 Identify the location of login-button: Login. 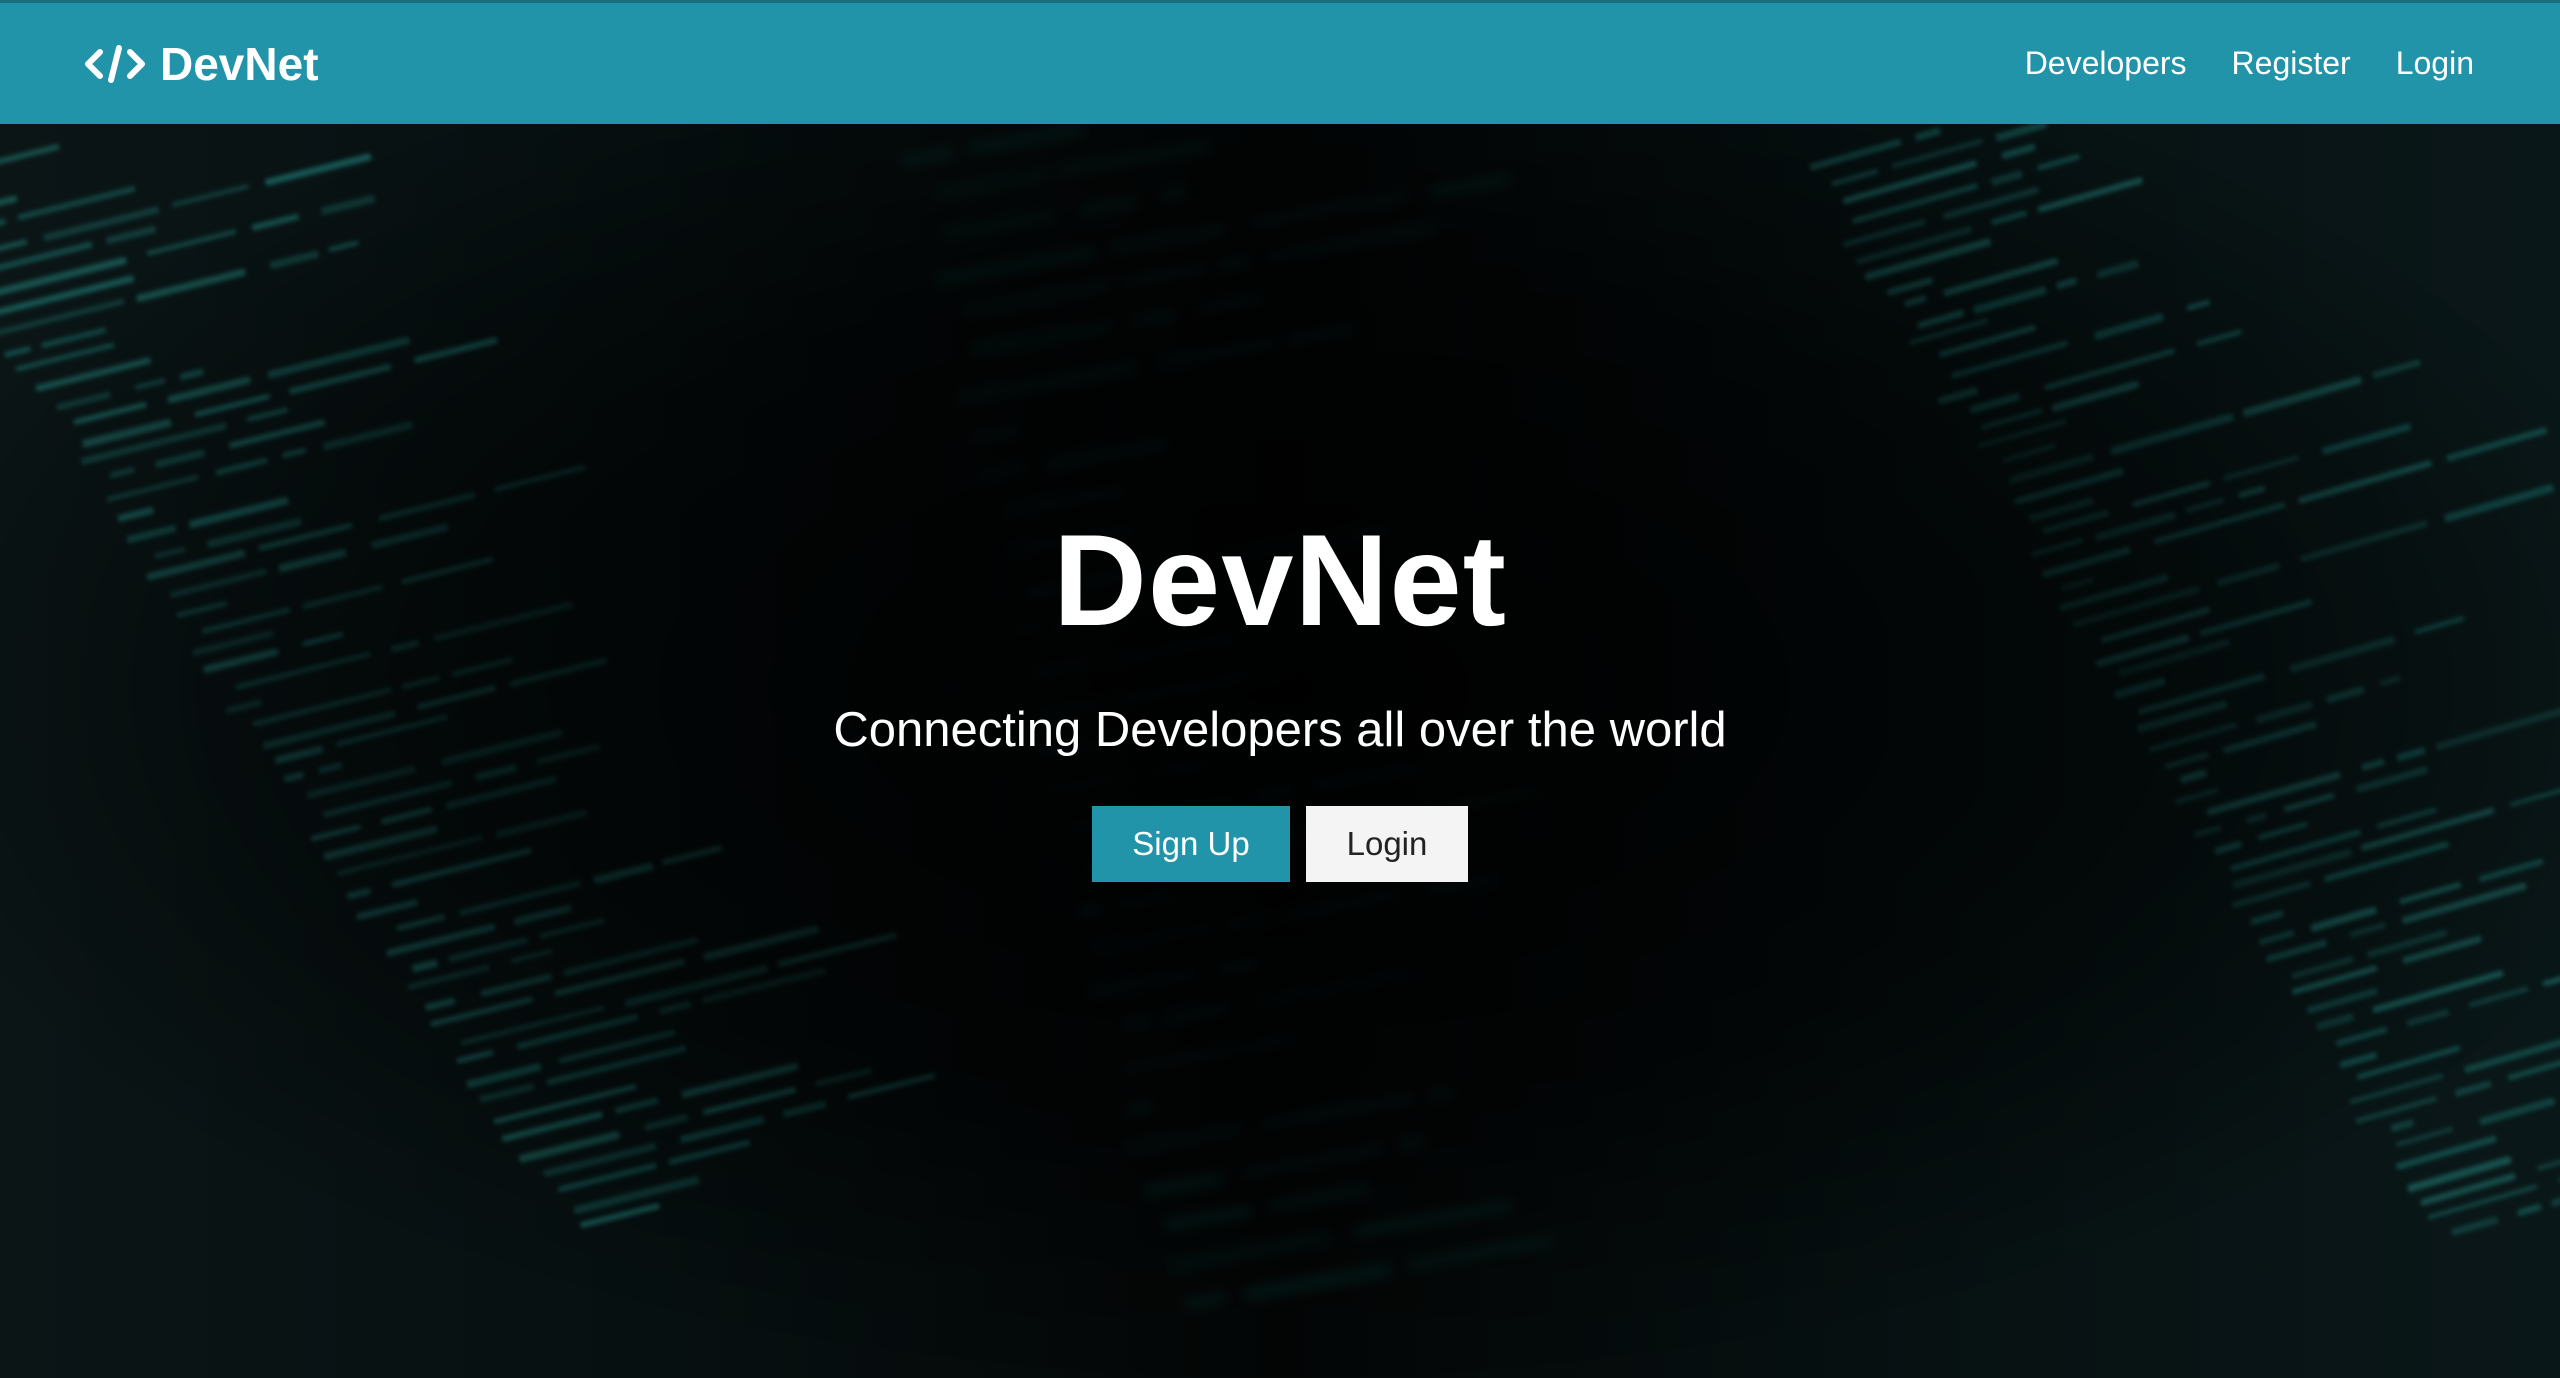
(1387, 844).